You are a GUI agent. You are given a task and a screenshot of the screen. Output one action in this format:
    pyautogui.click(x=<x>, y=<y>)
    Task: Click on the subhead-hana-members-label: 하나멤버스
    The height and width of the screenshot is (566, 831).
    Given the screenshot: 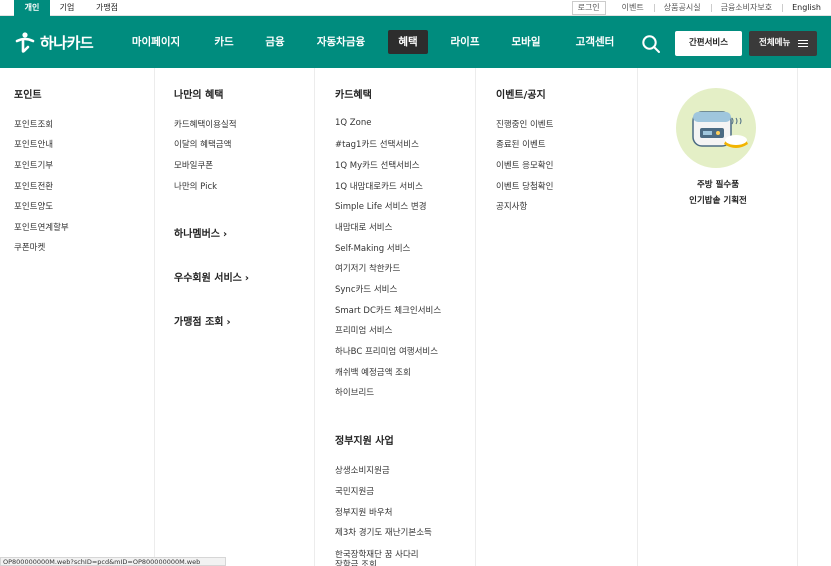 What is the action you would take?
    pyautogui.click(x=197, y=234)
    